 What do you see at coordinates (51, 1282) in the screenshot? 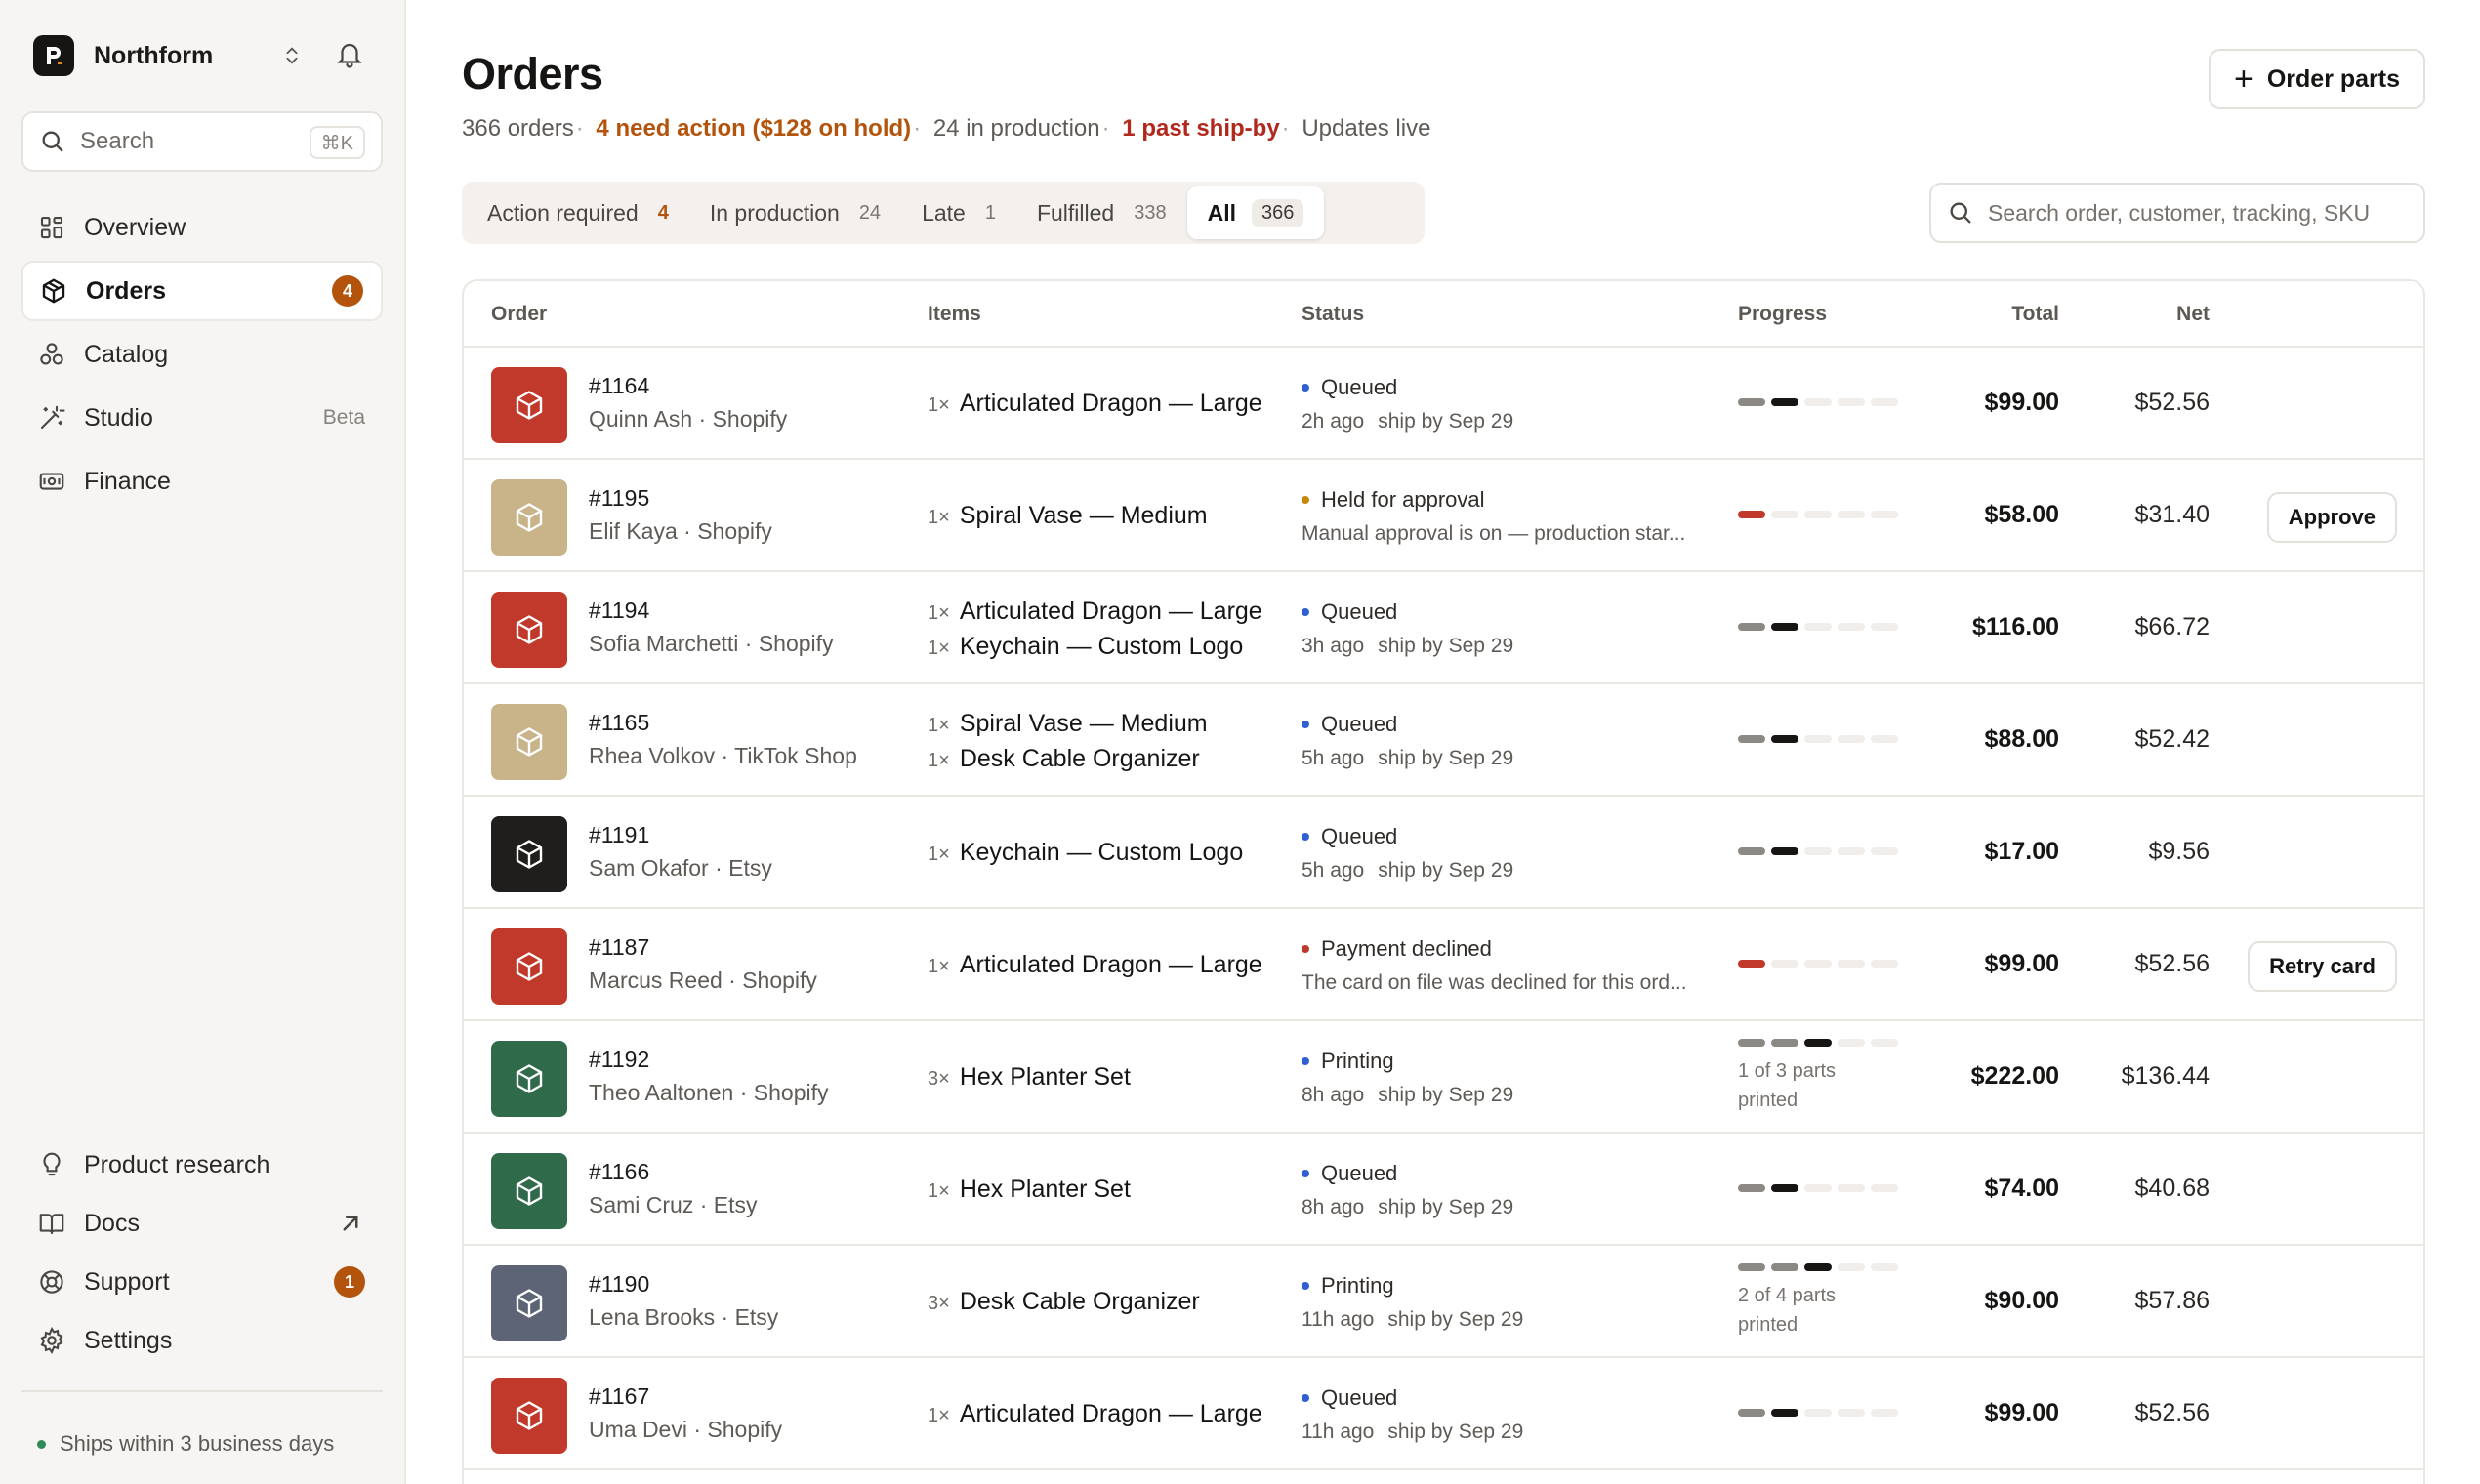
I see `lifebuoy-icon` at bounding box center [51, 1282].